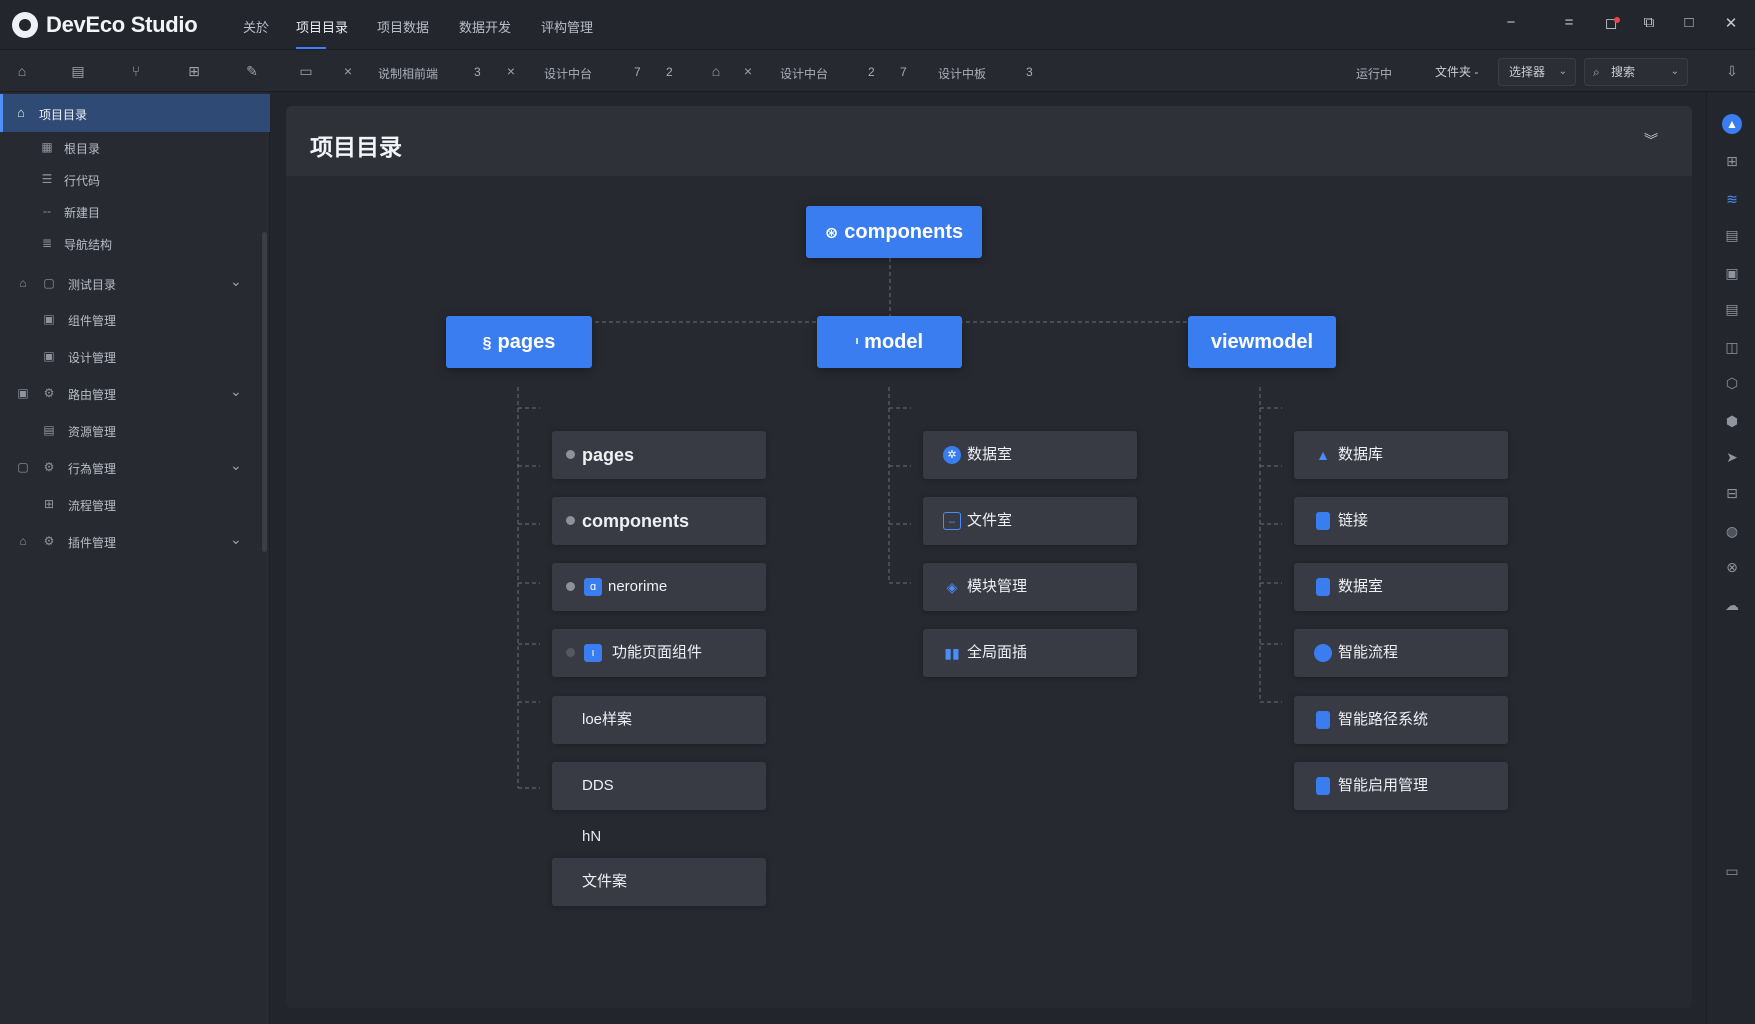 The image size is (1755, 1024). I want to click on box-icon: ◫, so click(1732, 347).